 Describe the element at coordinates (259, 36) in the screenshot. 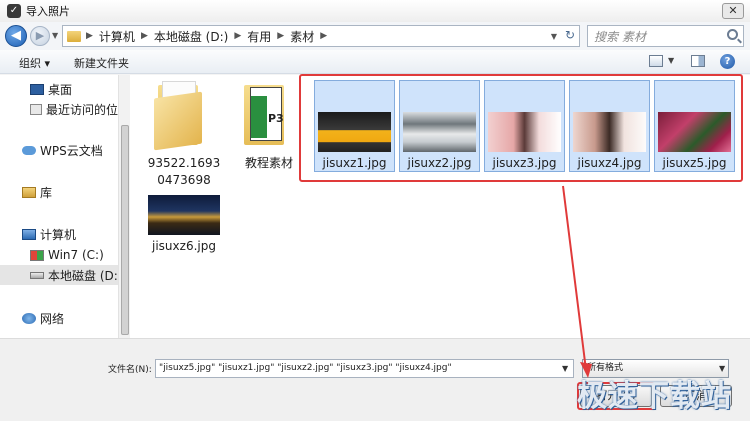

I see `breadcrumb-useful: 有用` at that location.